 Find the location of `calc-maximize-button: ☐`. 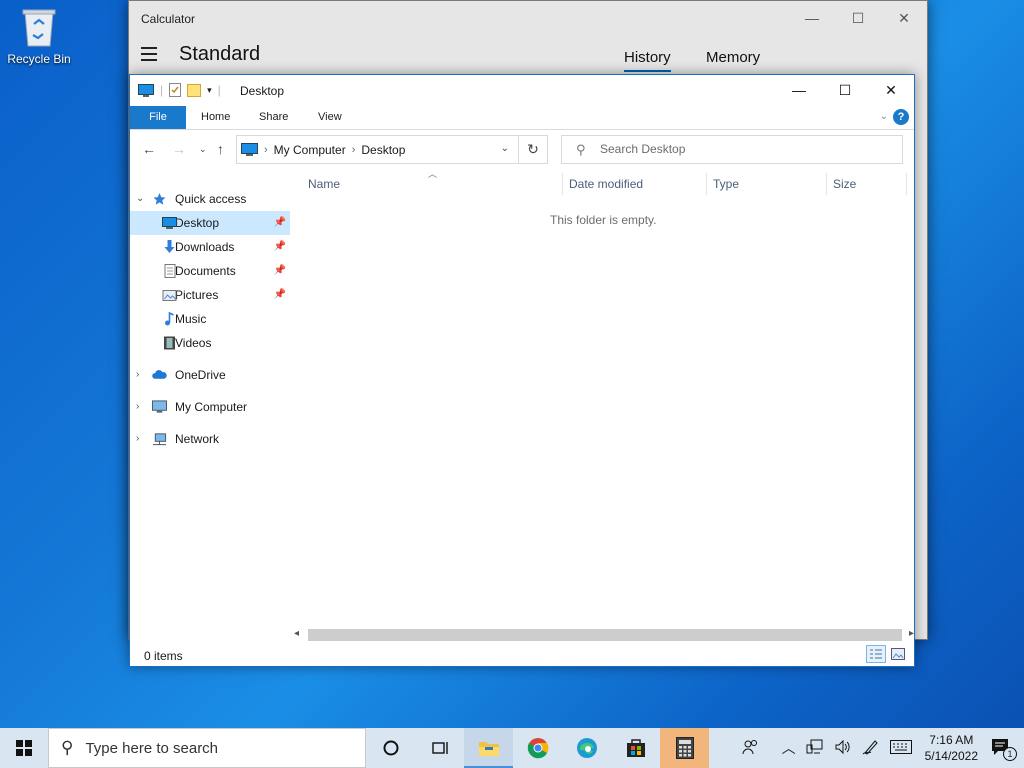

calc-maximize-button: ☐ is located at coordinates (858, 18).